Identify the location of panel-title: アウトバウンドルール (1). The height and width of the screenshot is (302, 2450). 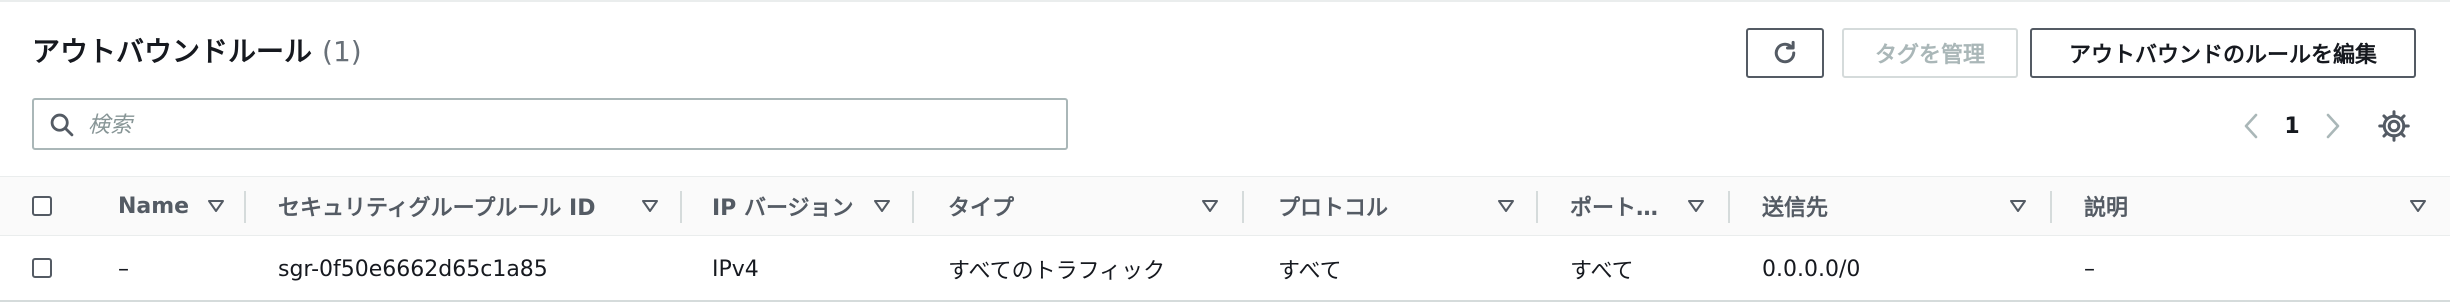
(197, 52).